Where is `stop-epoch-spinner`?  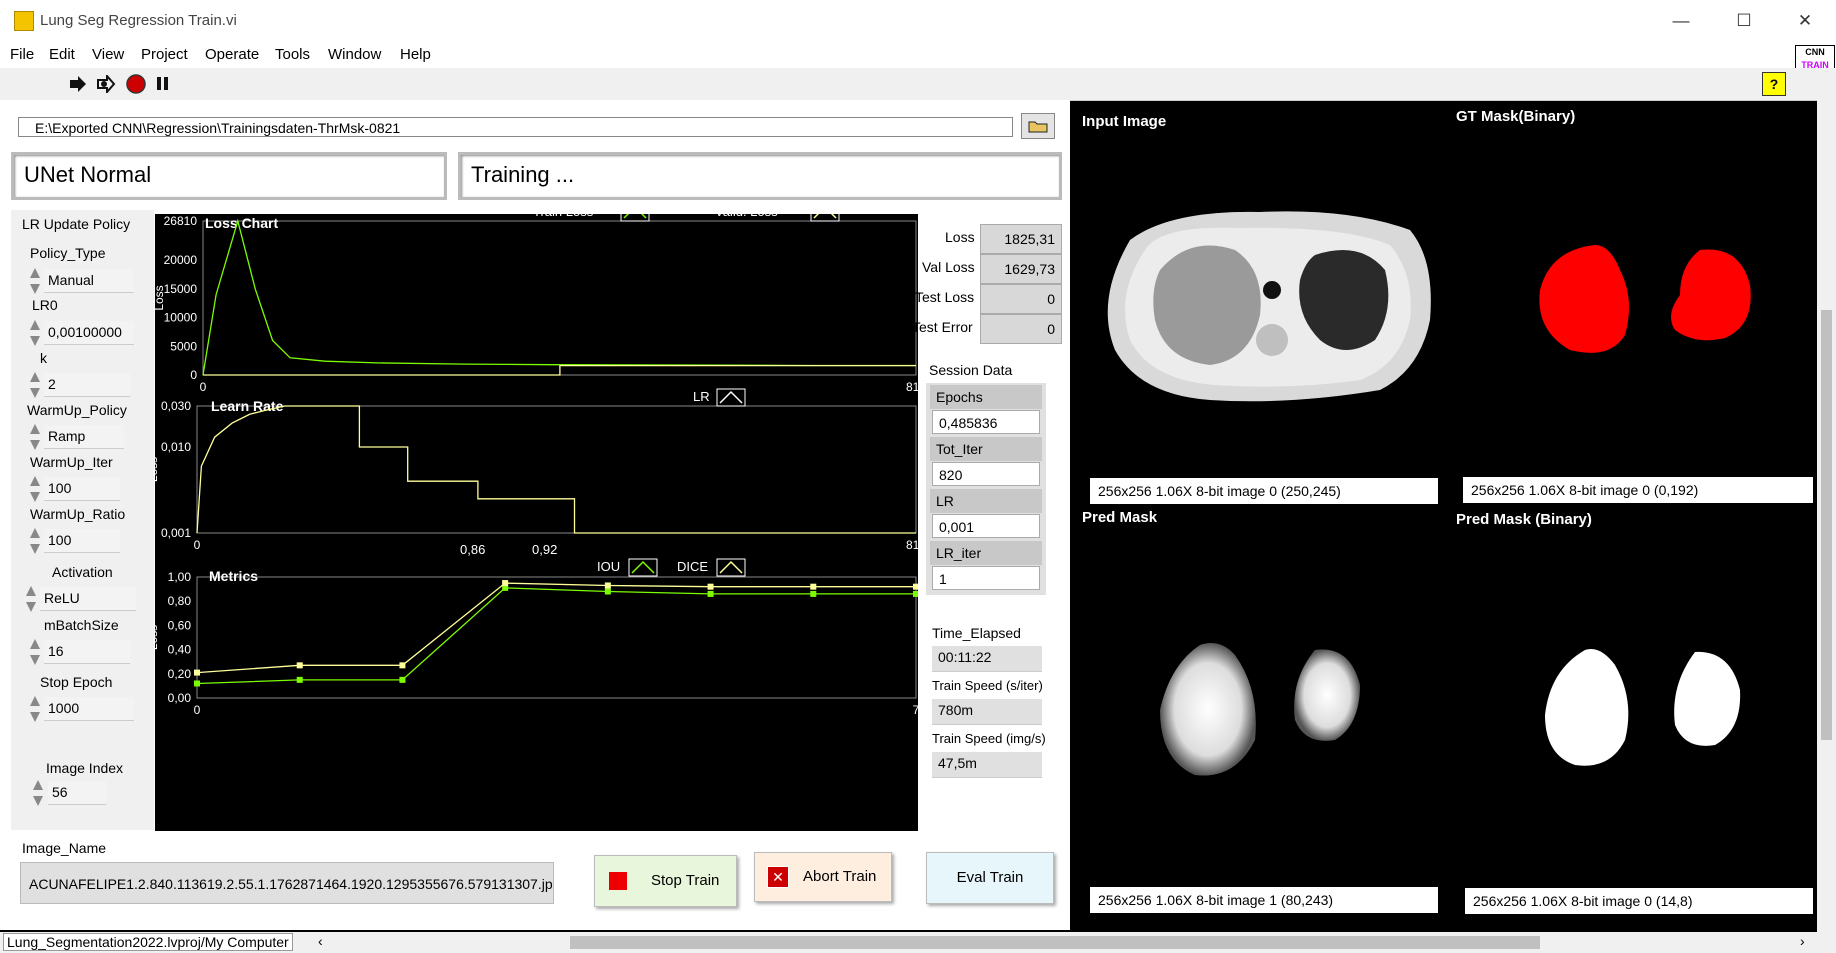 stop-epoch-spinner is located at coordinates (35, 709).